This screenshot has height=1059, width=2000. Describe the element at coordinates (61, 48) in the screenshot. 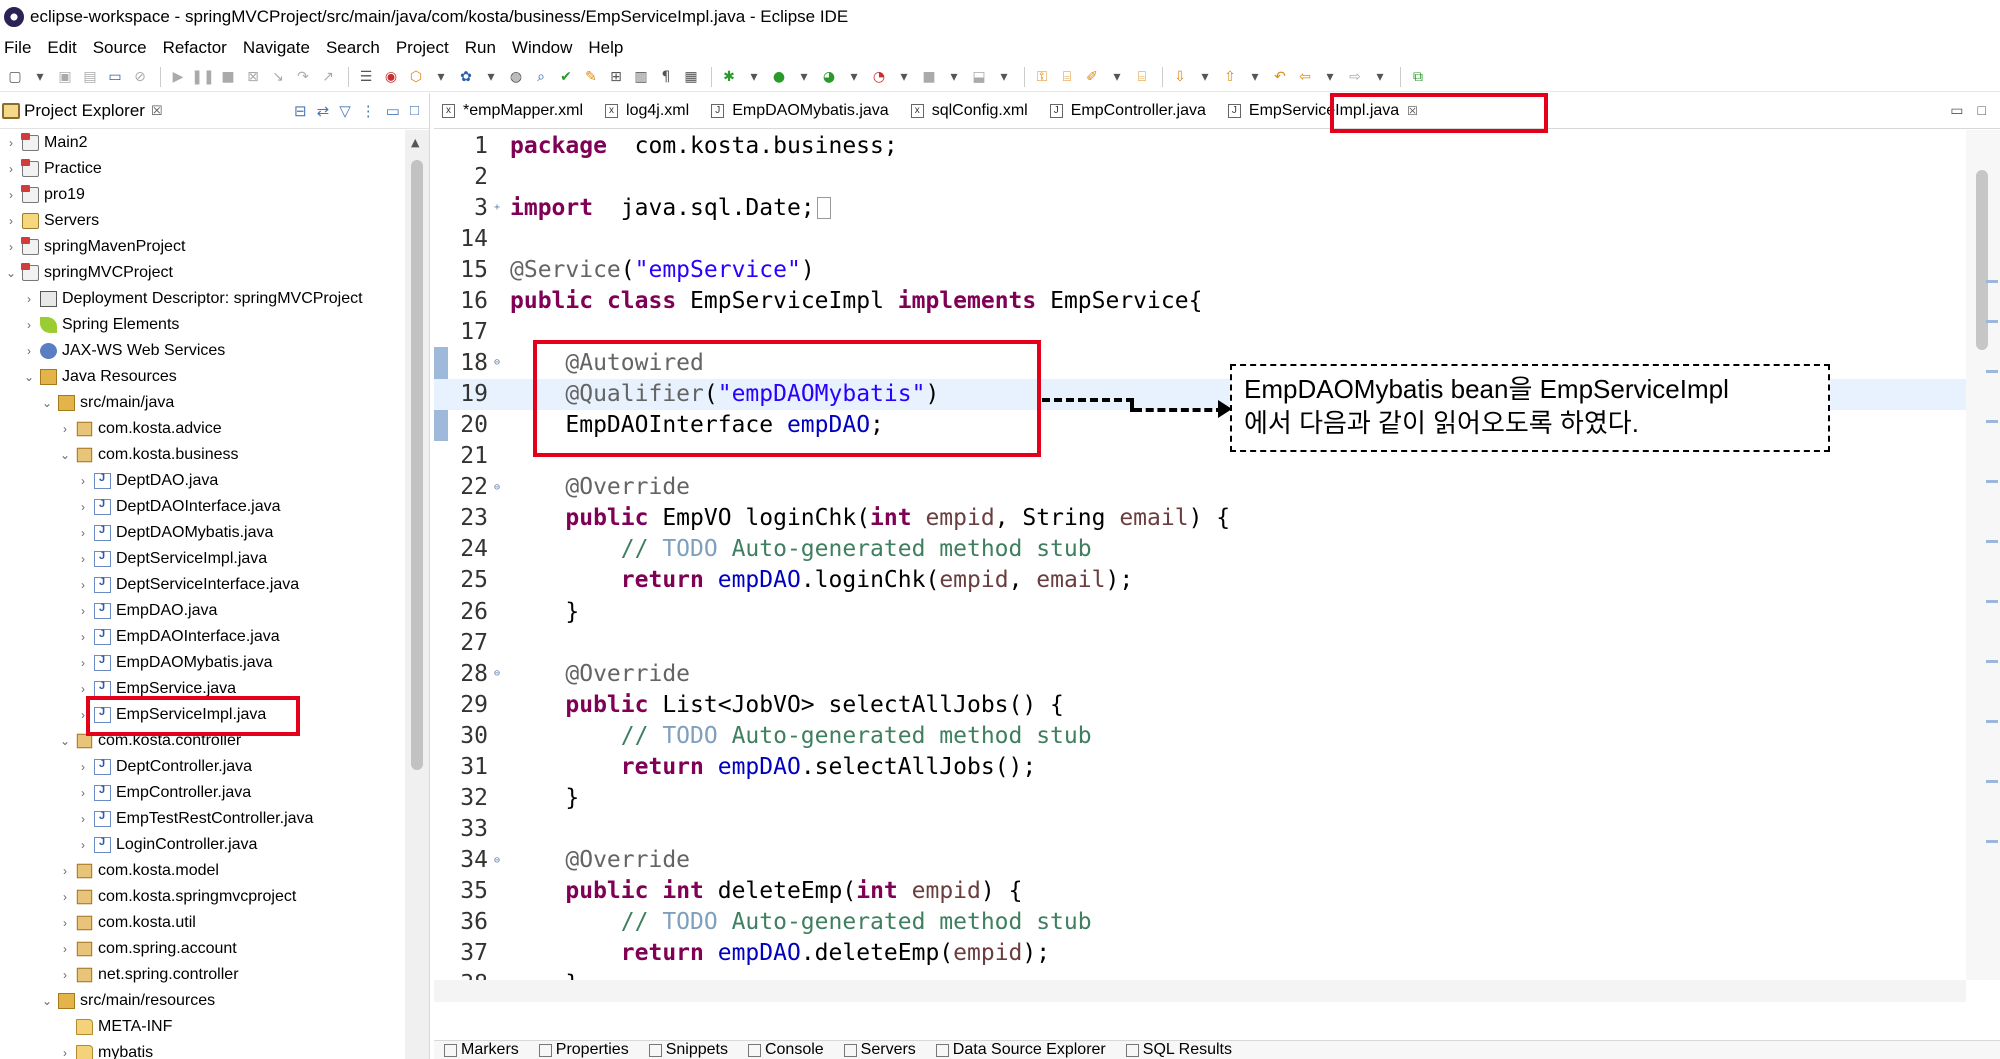

I see `menu-edit: Edit` at that location.